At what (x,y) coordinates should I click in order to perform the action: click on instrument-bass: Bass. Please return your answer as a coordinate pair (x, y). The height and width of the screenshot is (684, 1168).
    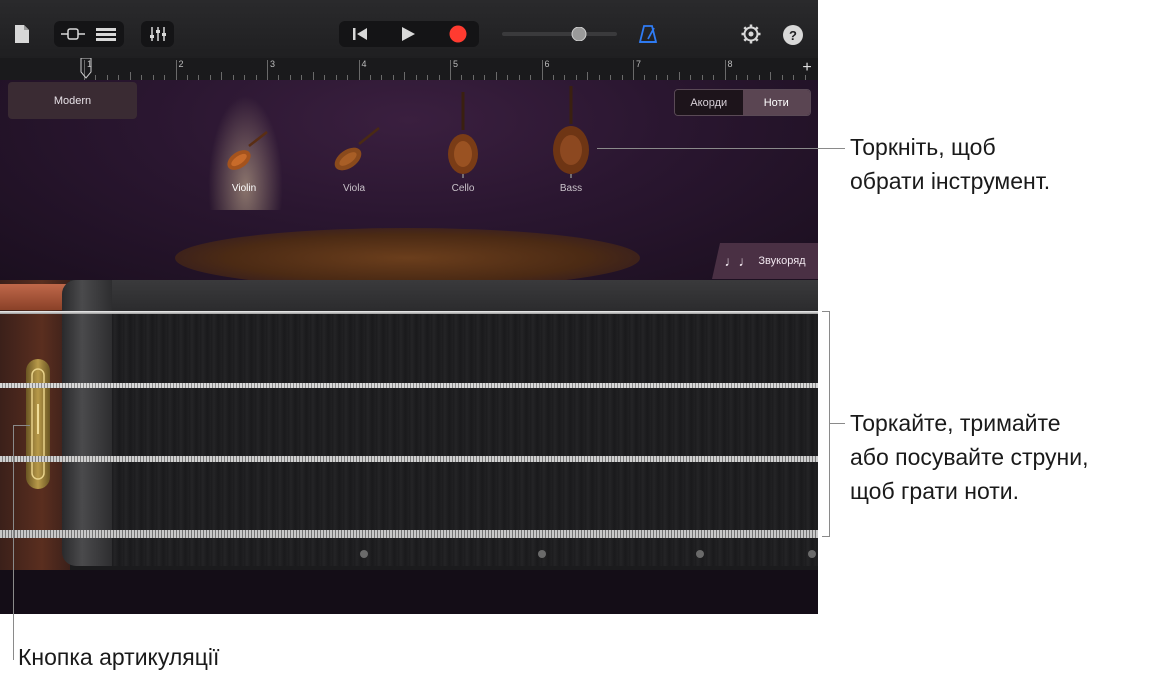
    Looking at the image, I should click on (571, 139).